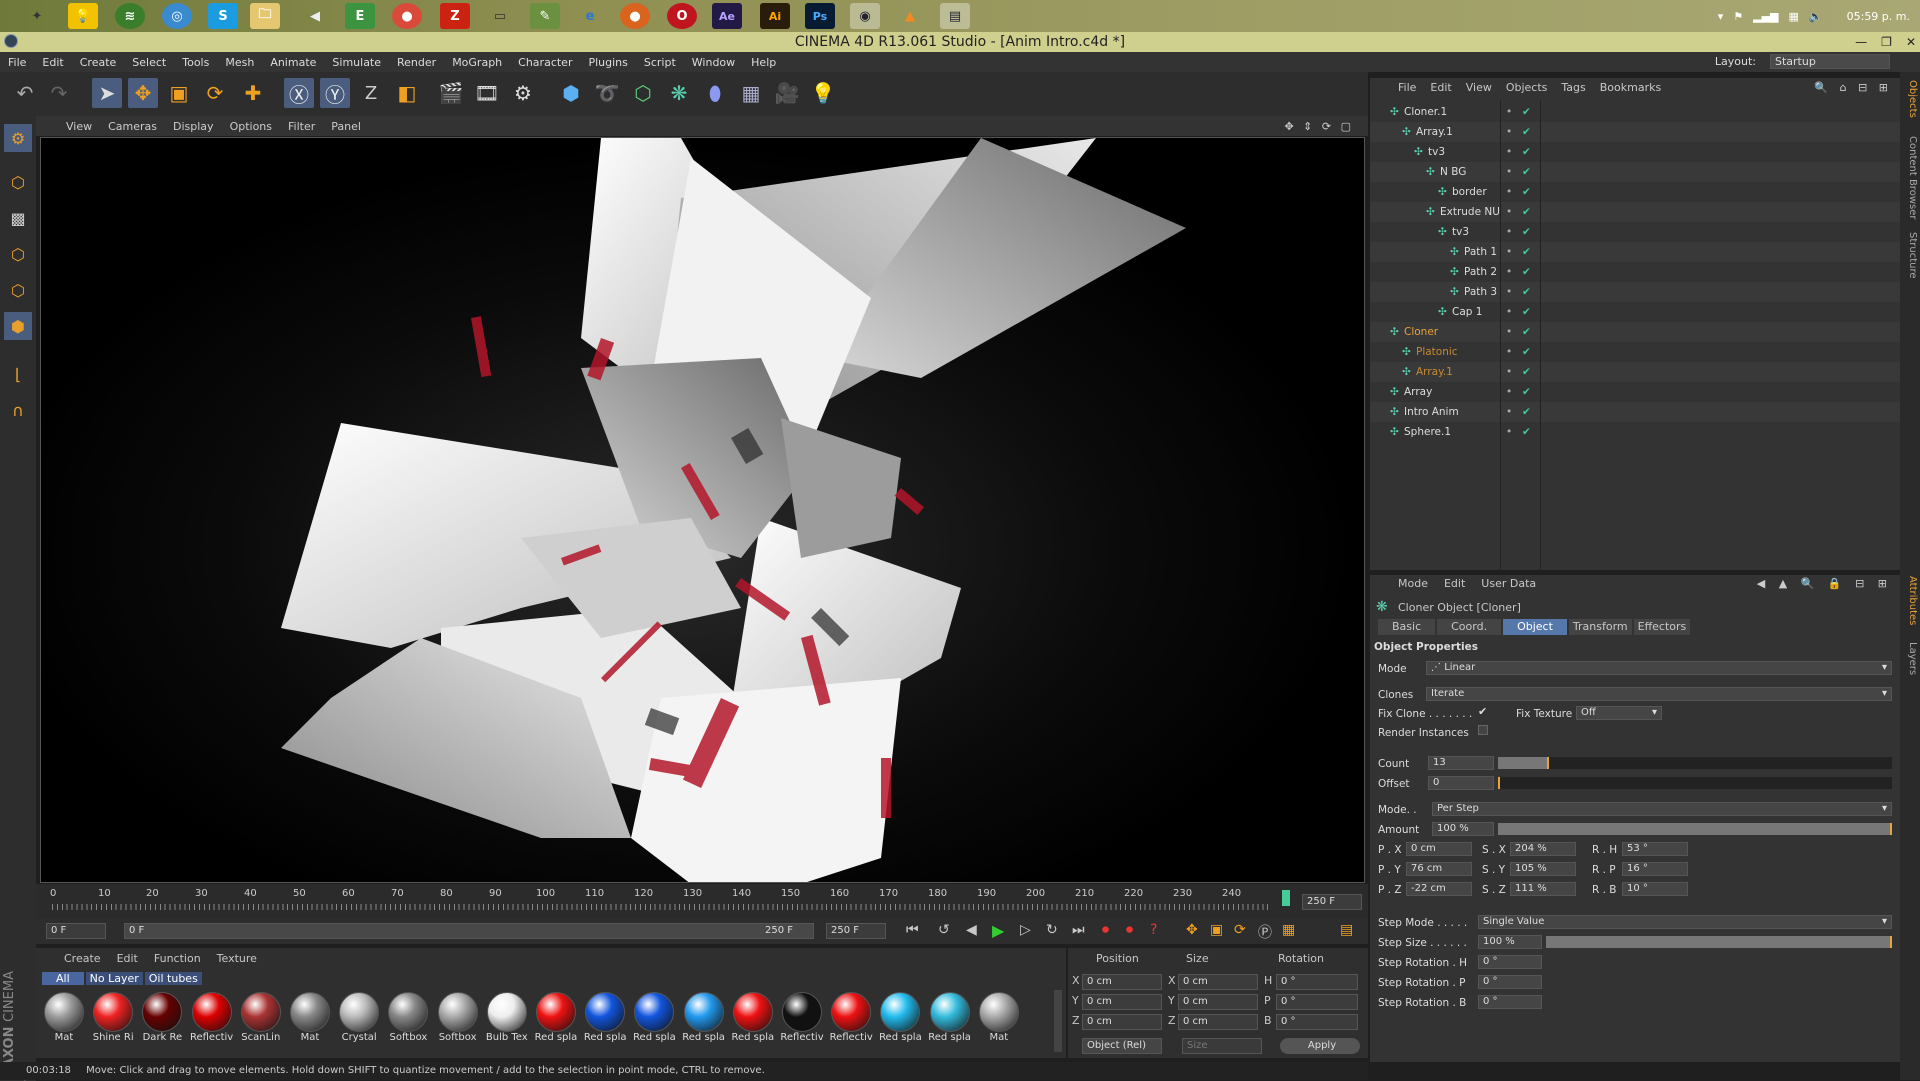 Image resolution: width=1920 pixels, height=1081 pixels. Describe the element at coordinates (52, 62) in the screenshot. I see `menu-edit: Edit` at that location.